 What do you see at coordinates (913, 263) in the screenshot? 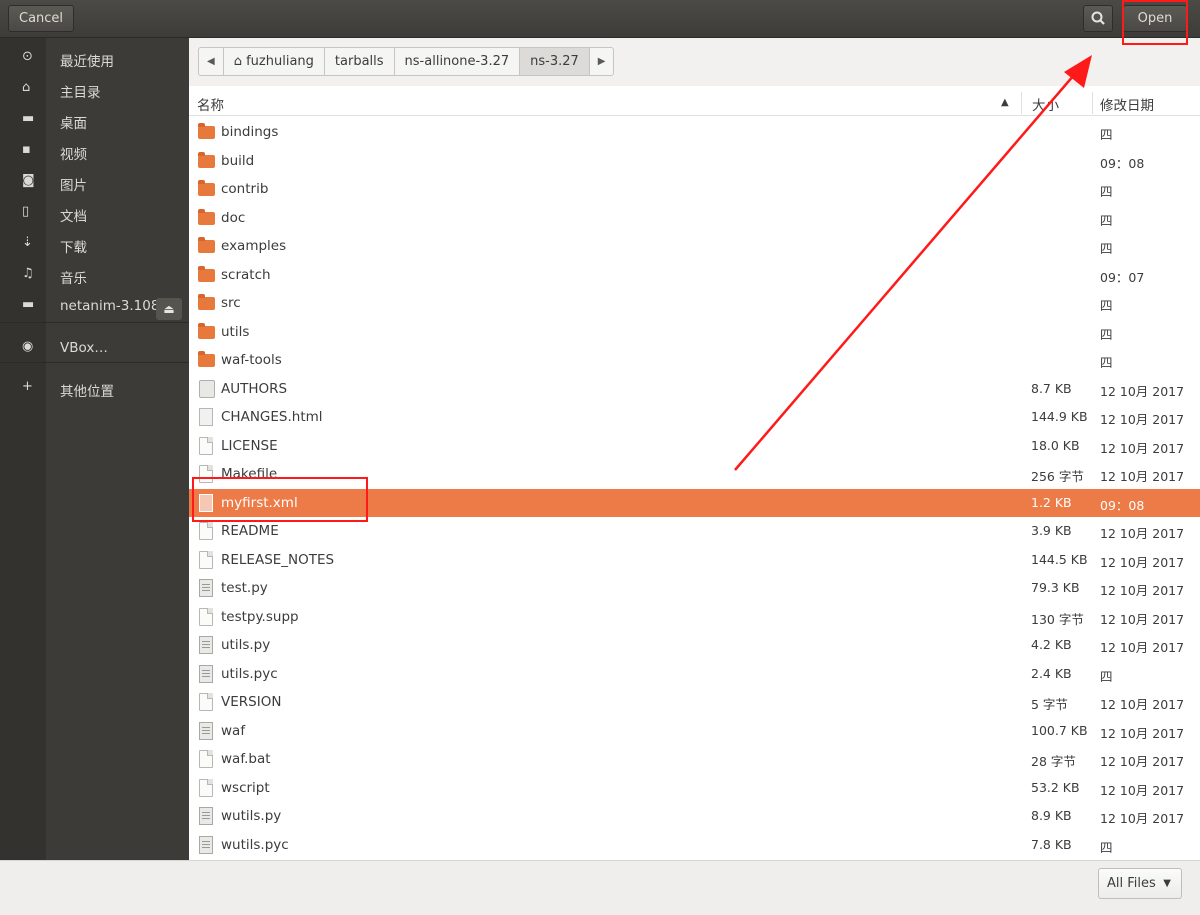
I see `annotation-arrow` at bounding box center [913, 263].